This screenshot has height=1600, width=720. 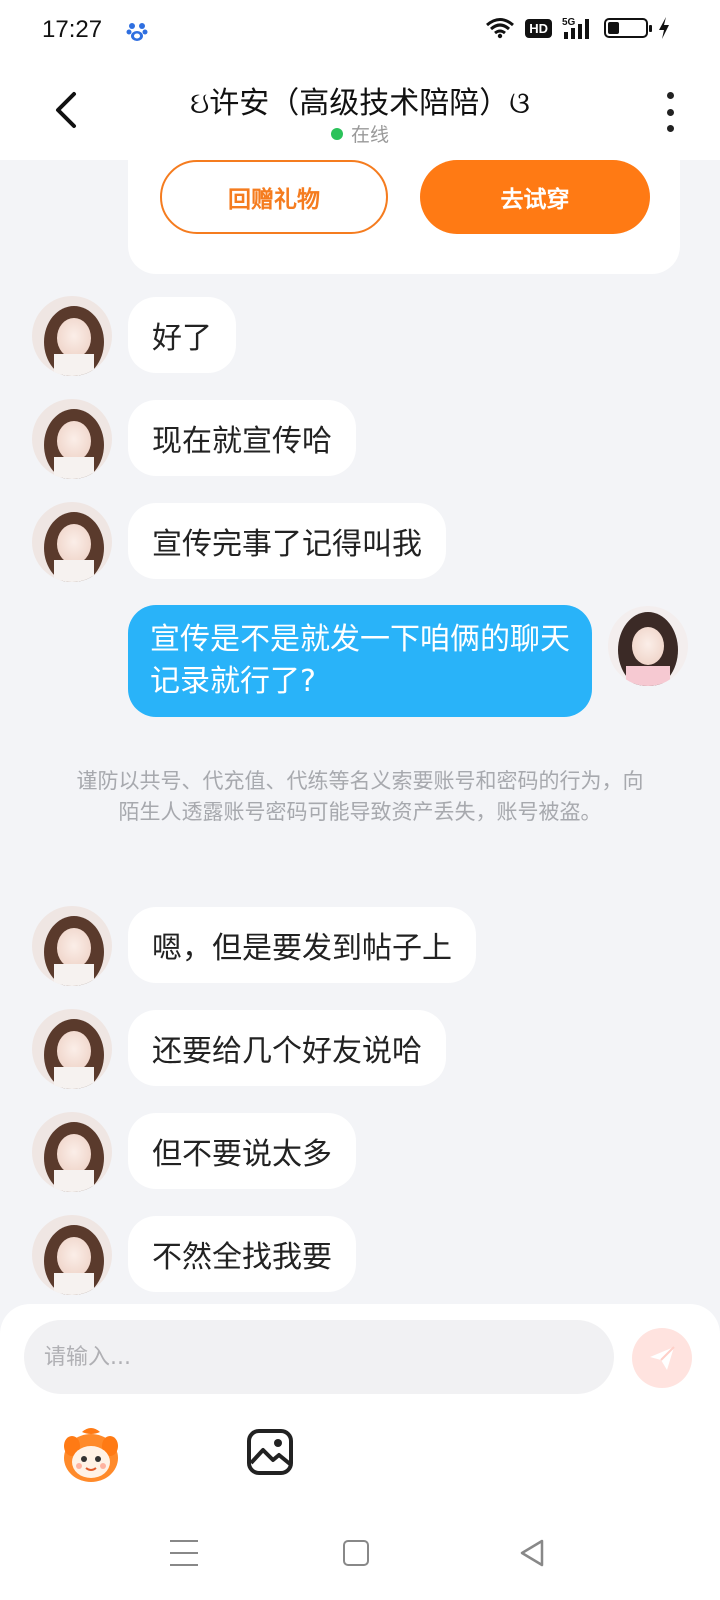 I want to click on send-button, so click(x=662, y=1358).